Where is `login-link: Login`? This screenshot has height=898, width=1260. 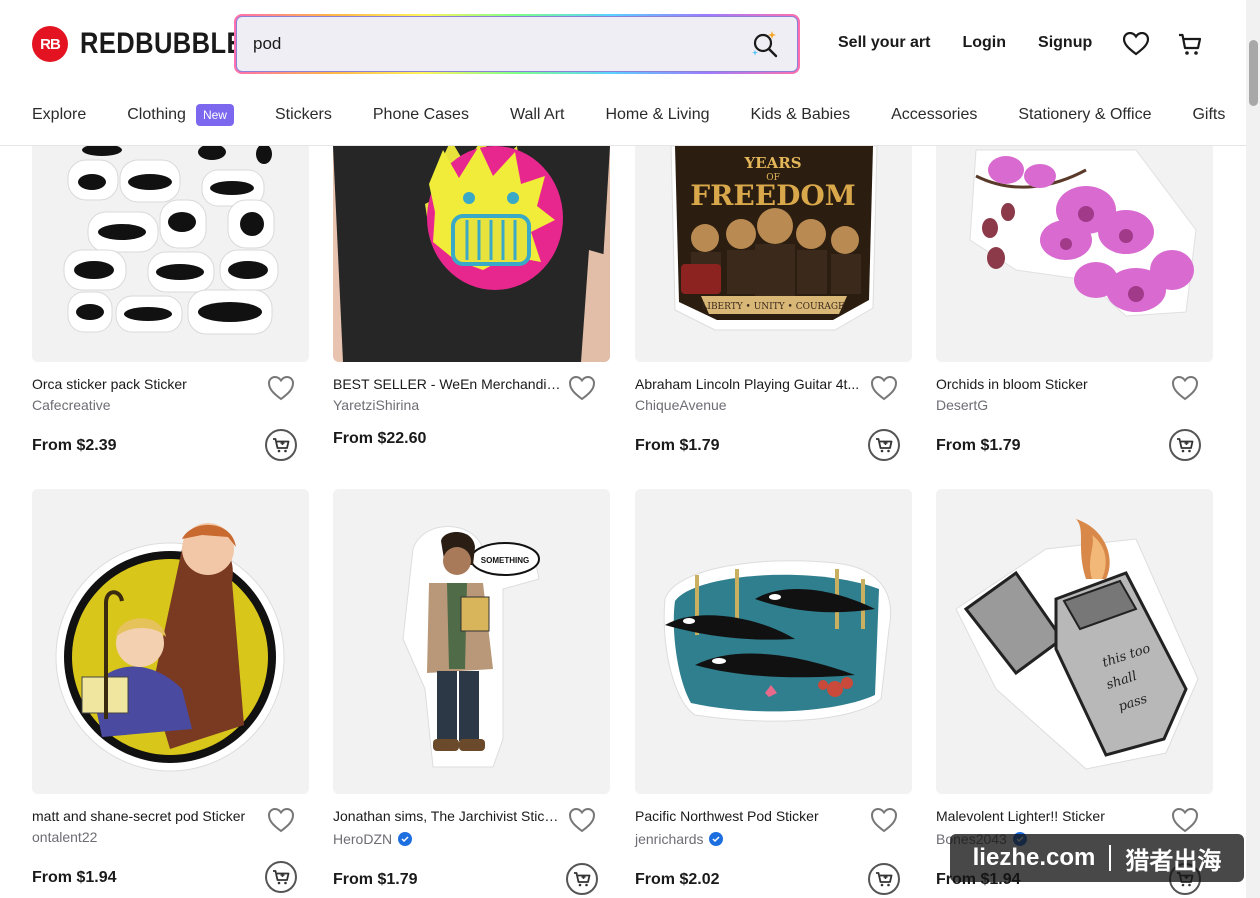
login-link: Login is located at coordinates (984, 43).